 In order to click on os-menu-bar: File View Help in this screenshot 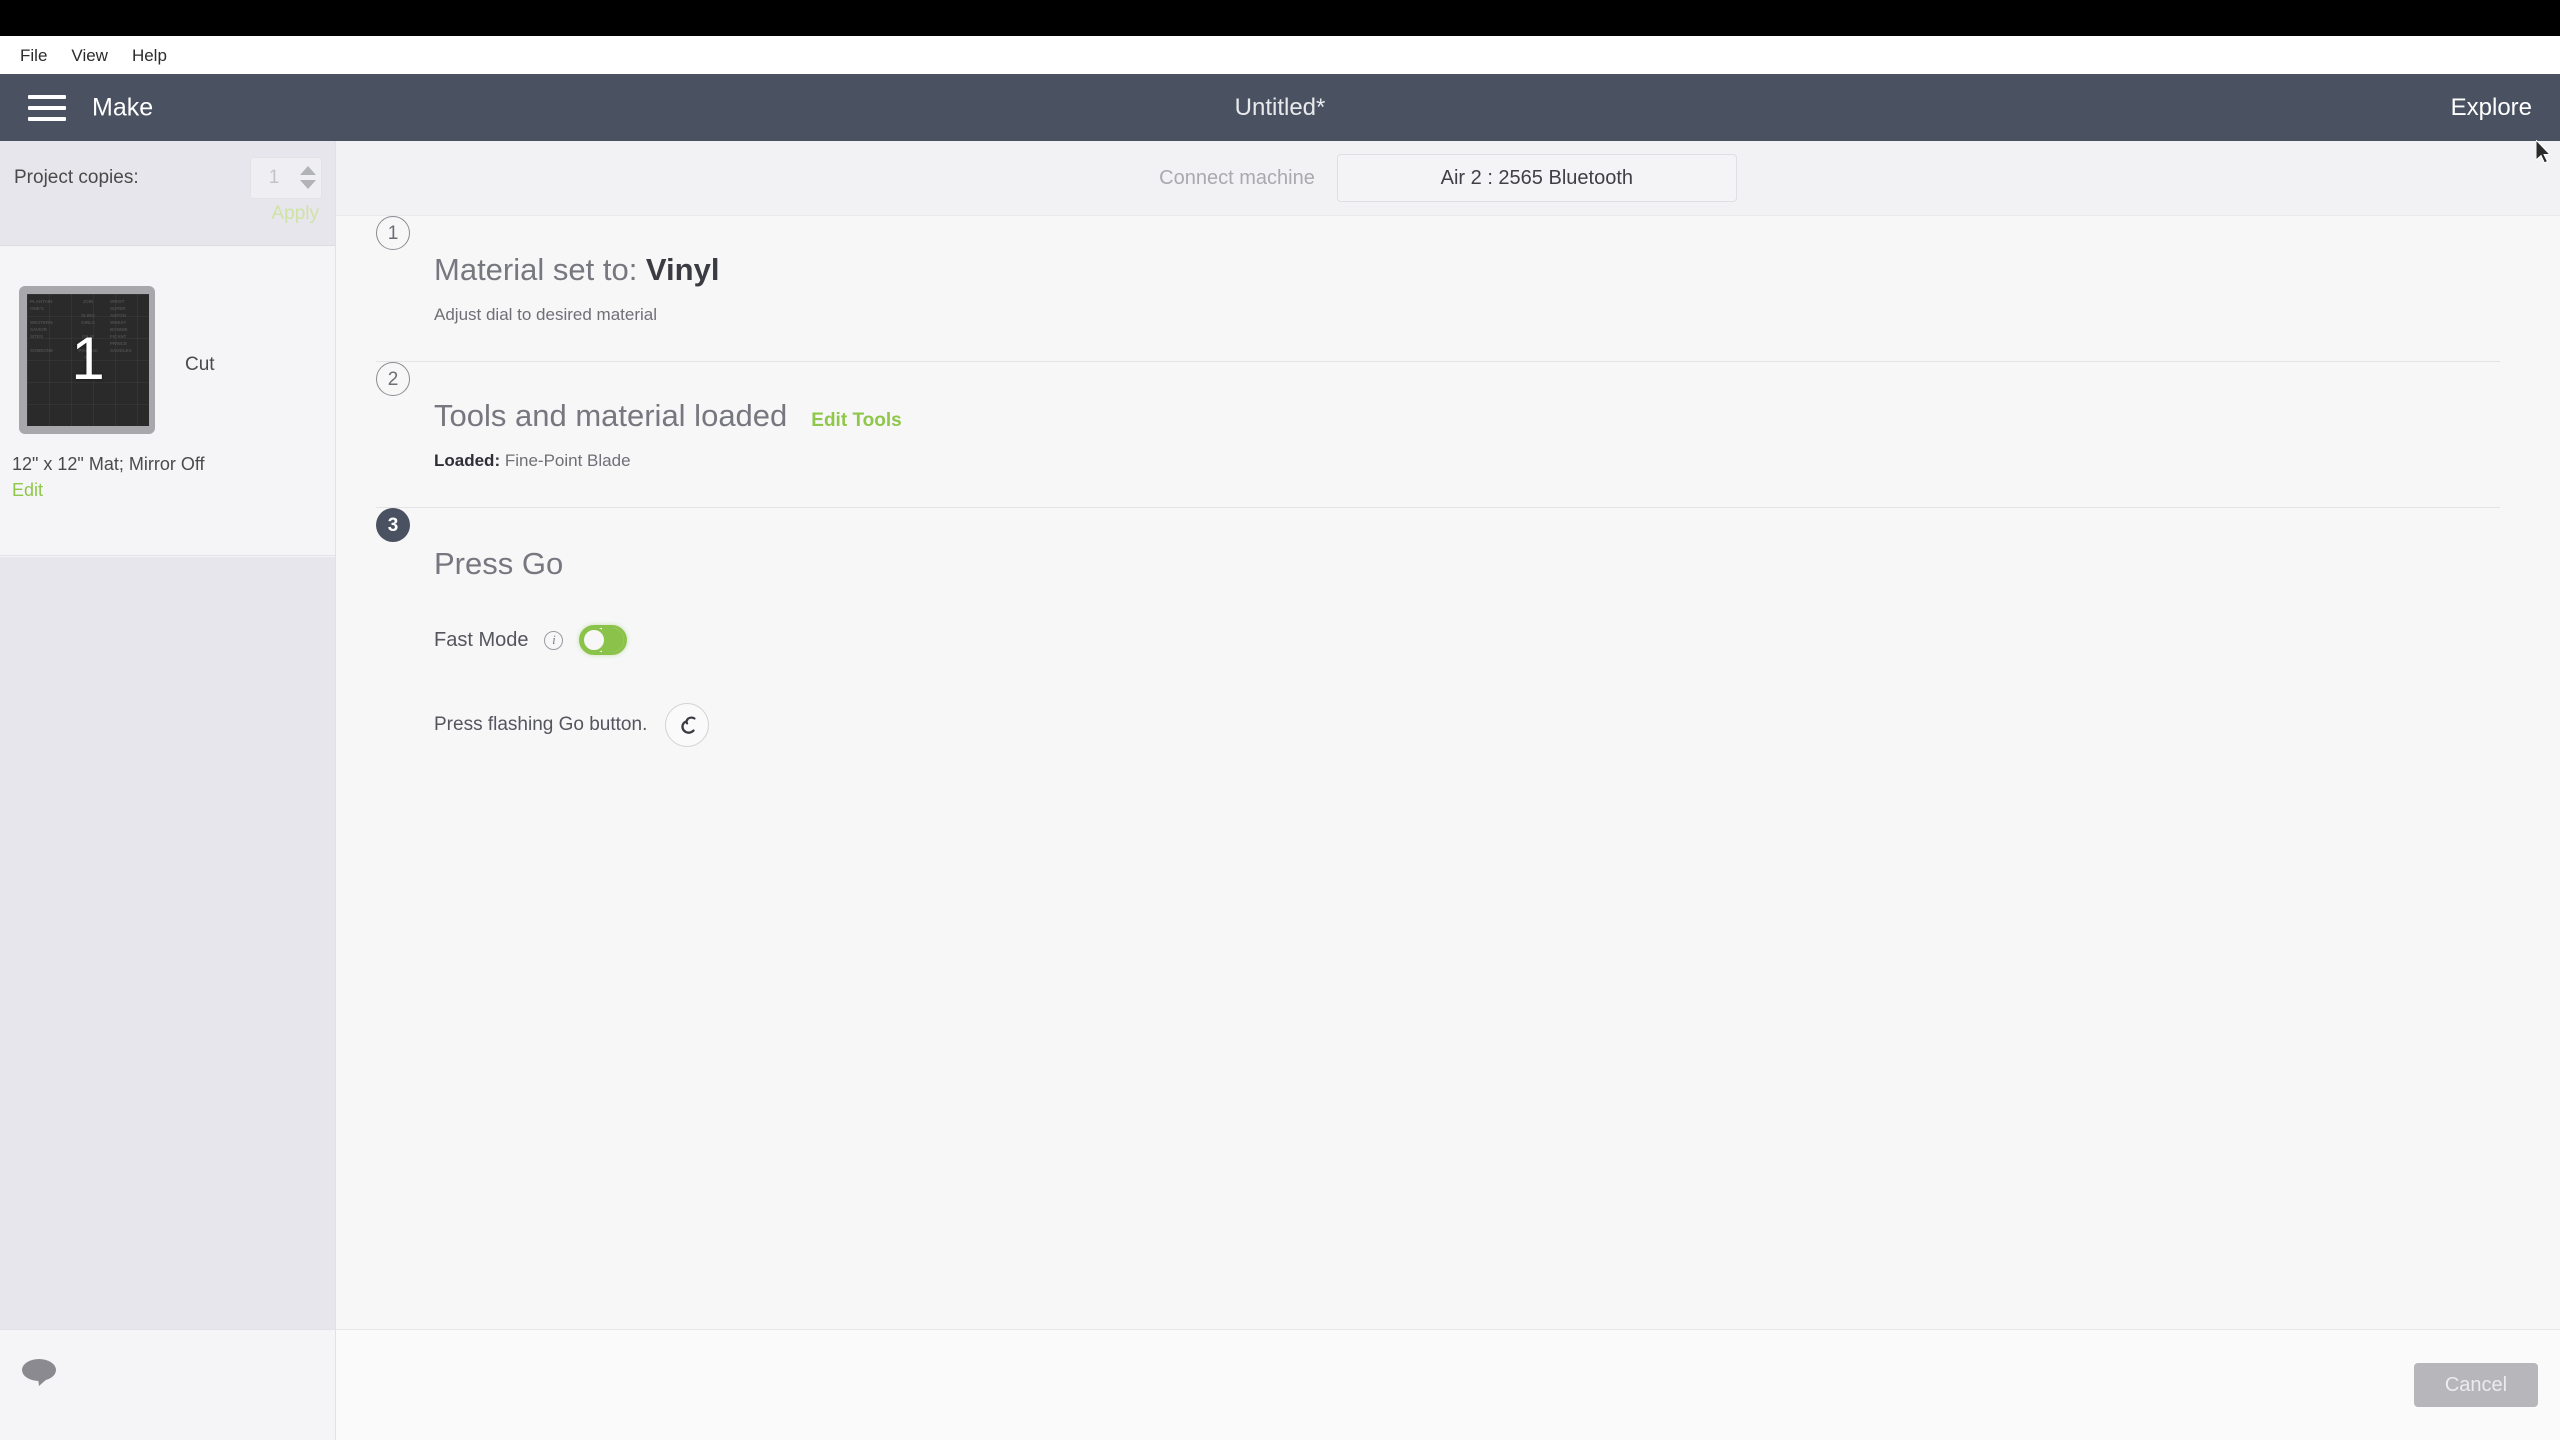, I will do `click(1280, 55)`.